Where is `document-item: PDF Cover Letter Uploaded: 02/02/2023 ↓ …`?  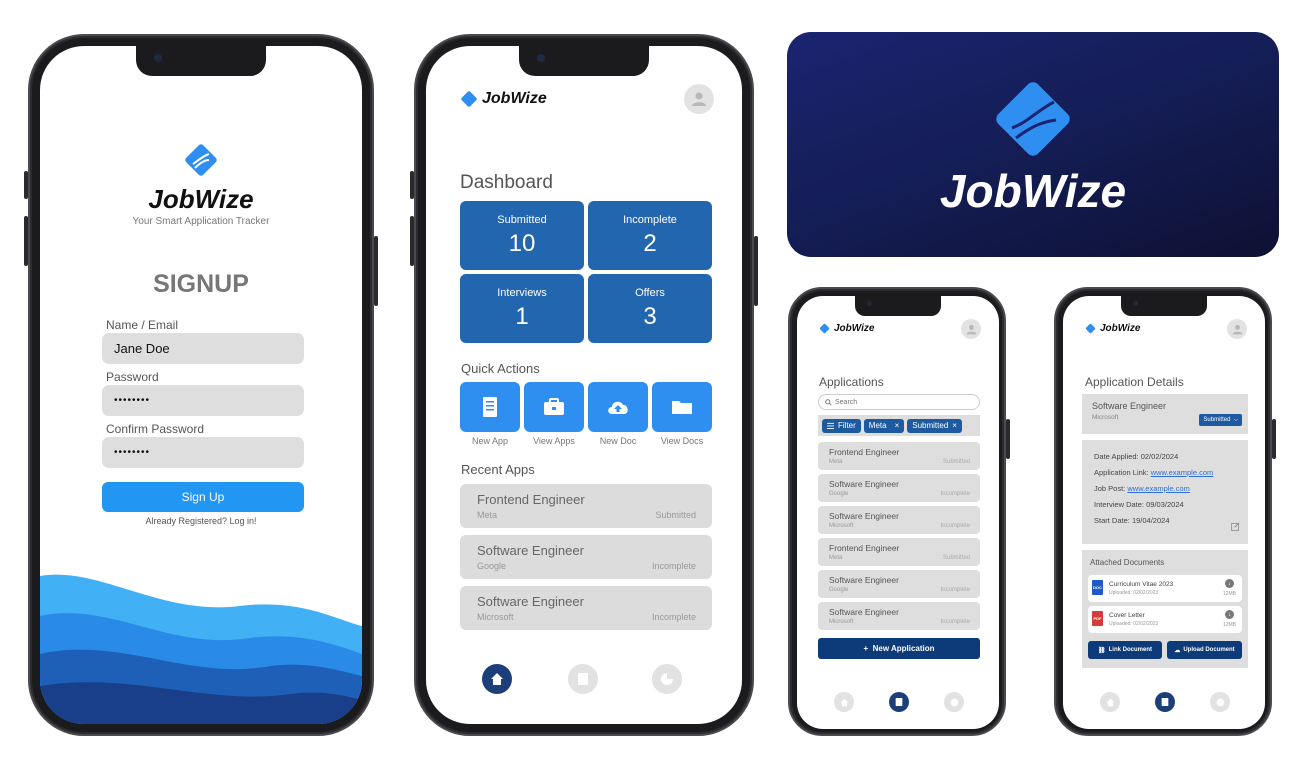
document-item: PDF Cover Letter Uploaded: 02/02/2023 ↓ … is located at coordinates (1165, 619).